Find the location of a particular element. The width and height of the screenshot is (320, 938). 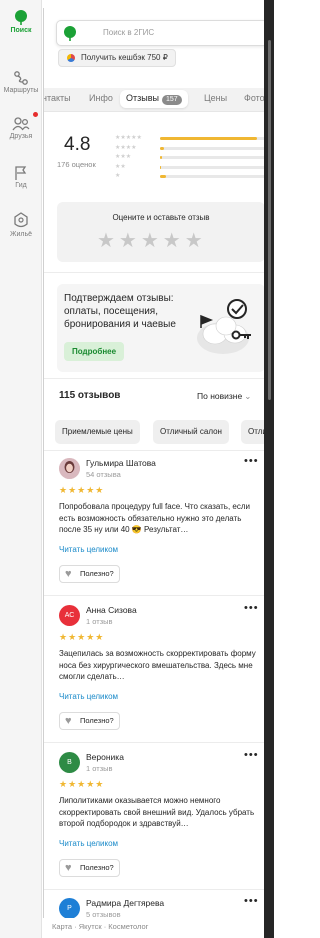

avatar: АС is located at coordinates (69, 615).